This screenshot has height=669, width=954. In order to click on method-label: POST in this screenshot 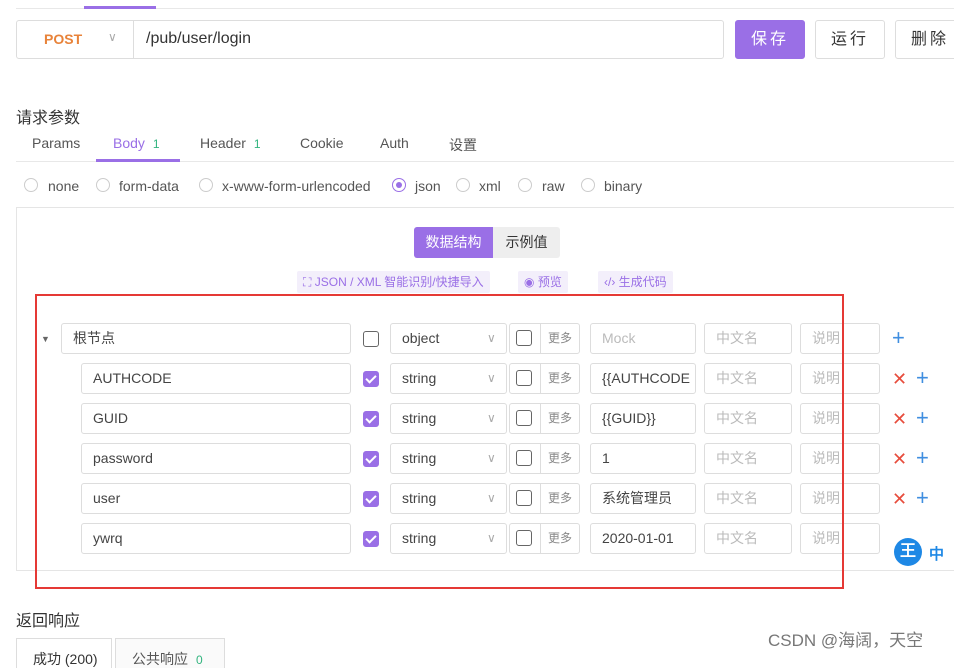, I will do `click(63, 39)`.